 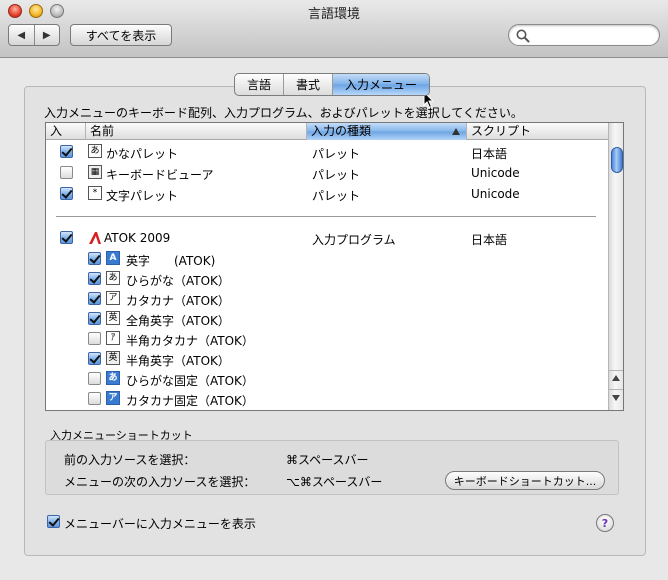 I want to click on column-header-input-kind-label: 入力の種類, so click(x=341, y=131).